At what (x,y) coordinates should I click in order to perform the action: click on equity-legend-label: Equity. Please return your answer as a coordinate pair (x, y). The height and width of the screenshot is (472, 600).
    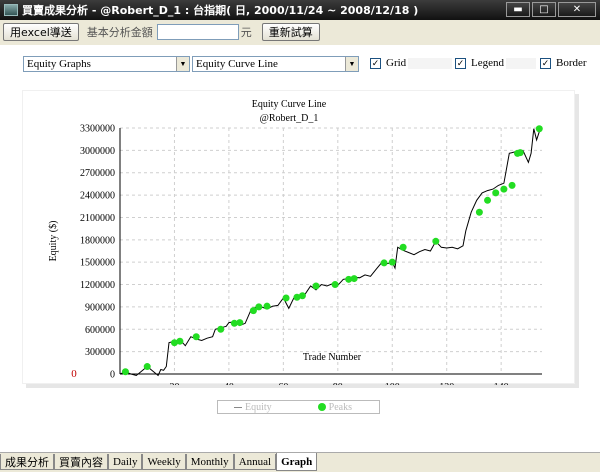
    Looking at the image, I should click on (258, 407).